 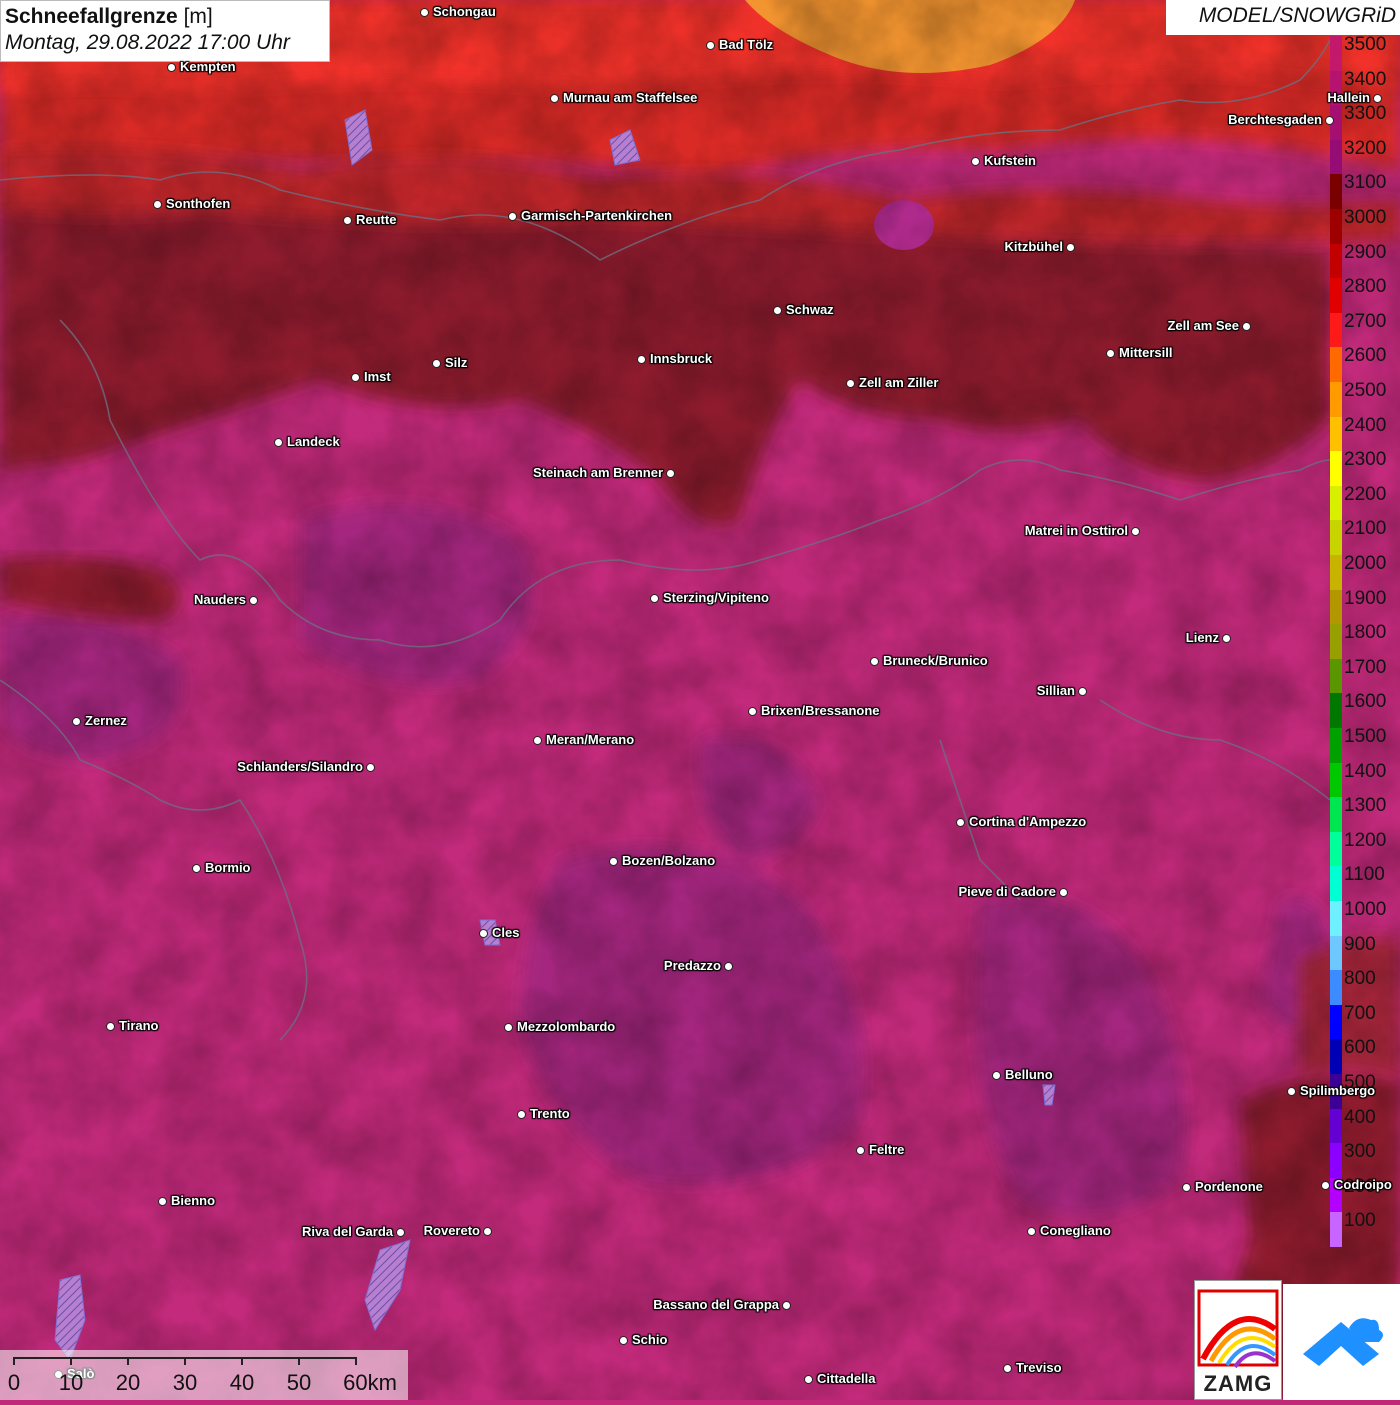 I want to click on city-label: Kufstein, so click(x=1010, y=160).